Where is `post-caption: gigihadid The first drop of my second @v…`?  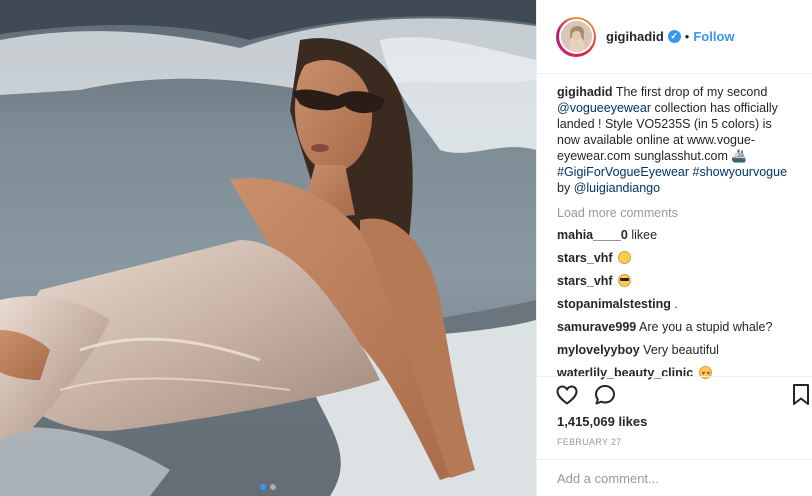
post-caption: gigihadid The first drop of my second @v… is located at coordinates (676, 140).